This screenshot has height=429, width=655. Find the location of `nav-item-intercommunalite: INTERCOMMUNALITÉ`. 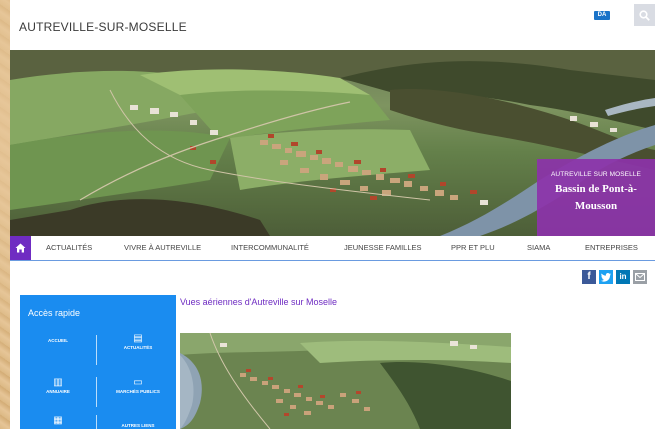

nav-item-intercommunalite: INTERCOMMUNALITÉ is located at coordinates (270, 247).